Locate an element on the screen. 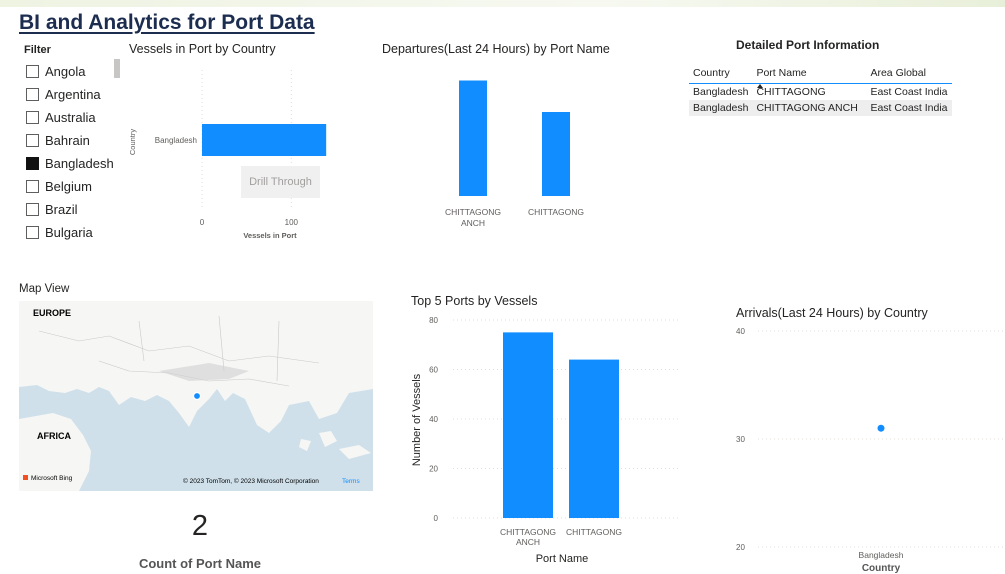 The height and width of the screenshot is (574, 1005). map-title: Map View is located at coordinates (44, 289).